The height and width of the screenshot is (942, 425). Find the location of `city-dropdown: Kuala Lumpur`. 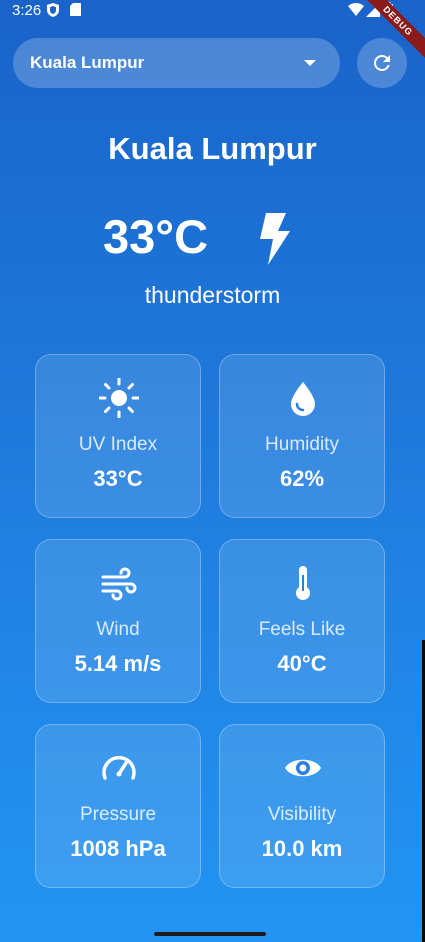

city-dropdown: Kuala Lumpur is located at coordinates (176, 63).